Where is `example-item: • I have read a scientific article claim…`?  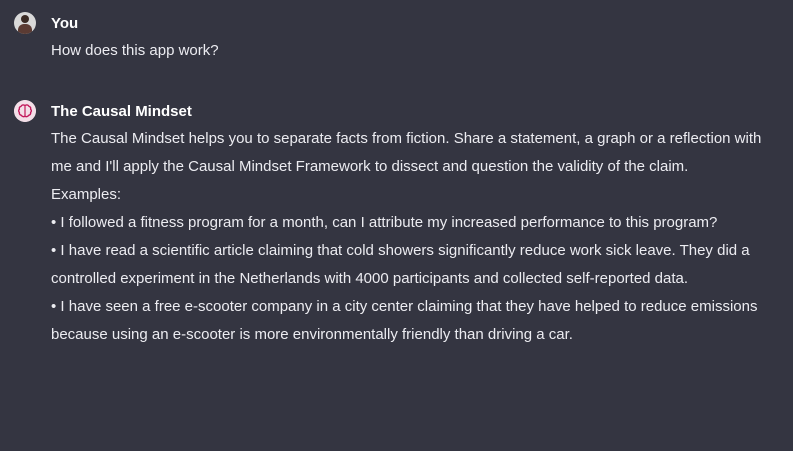
example-item: • I have read a scientific article claim… is located at coordinates (400, 264).